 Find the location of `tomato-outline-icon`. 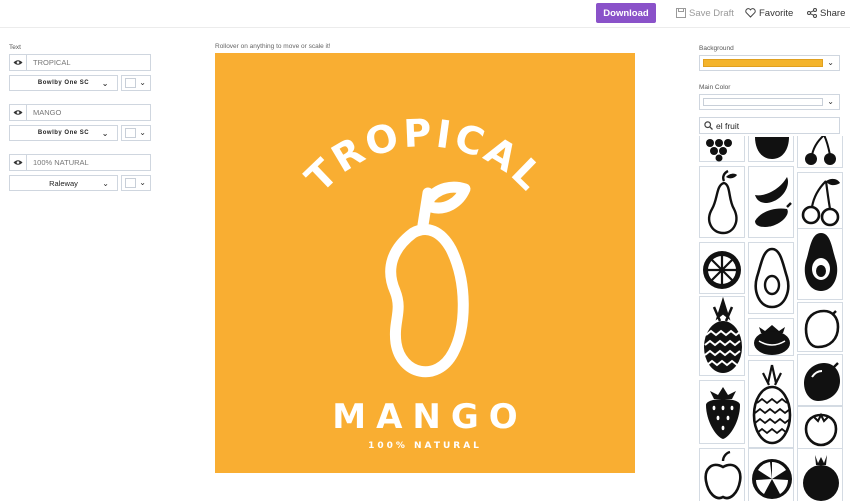

tomato-outline-icon is located at coordinates (820, 428).